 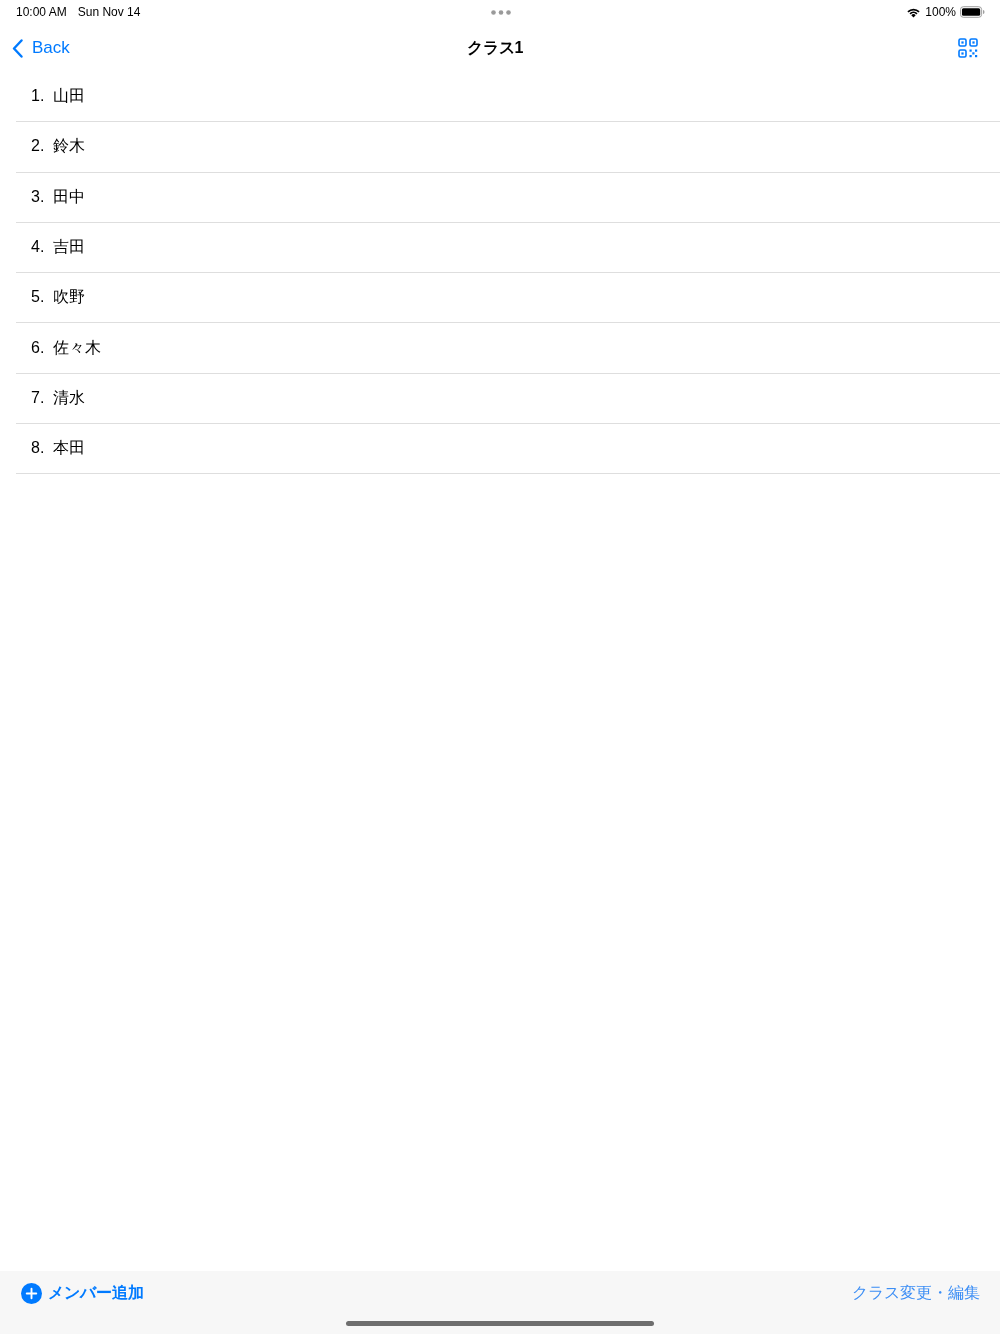 What do you see at coordinates (41, 12) in the screenshot?
I see `status-time: 10:00 AM` at bounding box center [41, 12].